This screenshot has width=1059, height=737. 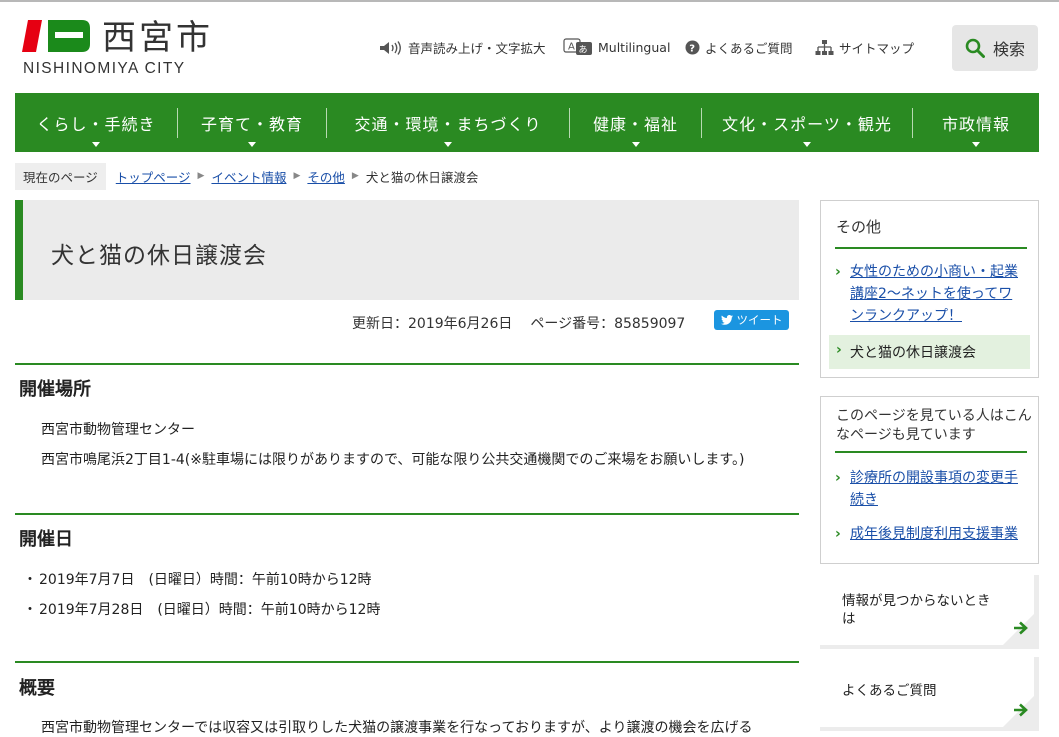 I want to click on nav-item-traffic: 交通・環境・まちづくり, so click(x=448, y=122).